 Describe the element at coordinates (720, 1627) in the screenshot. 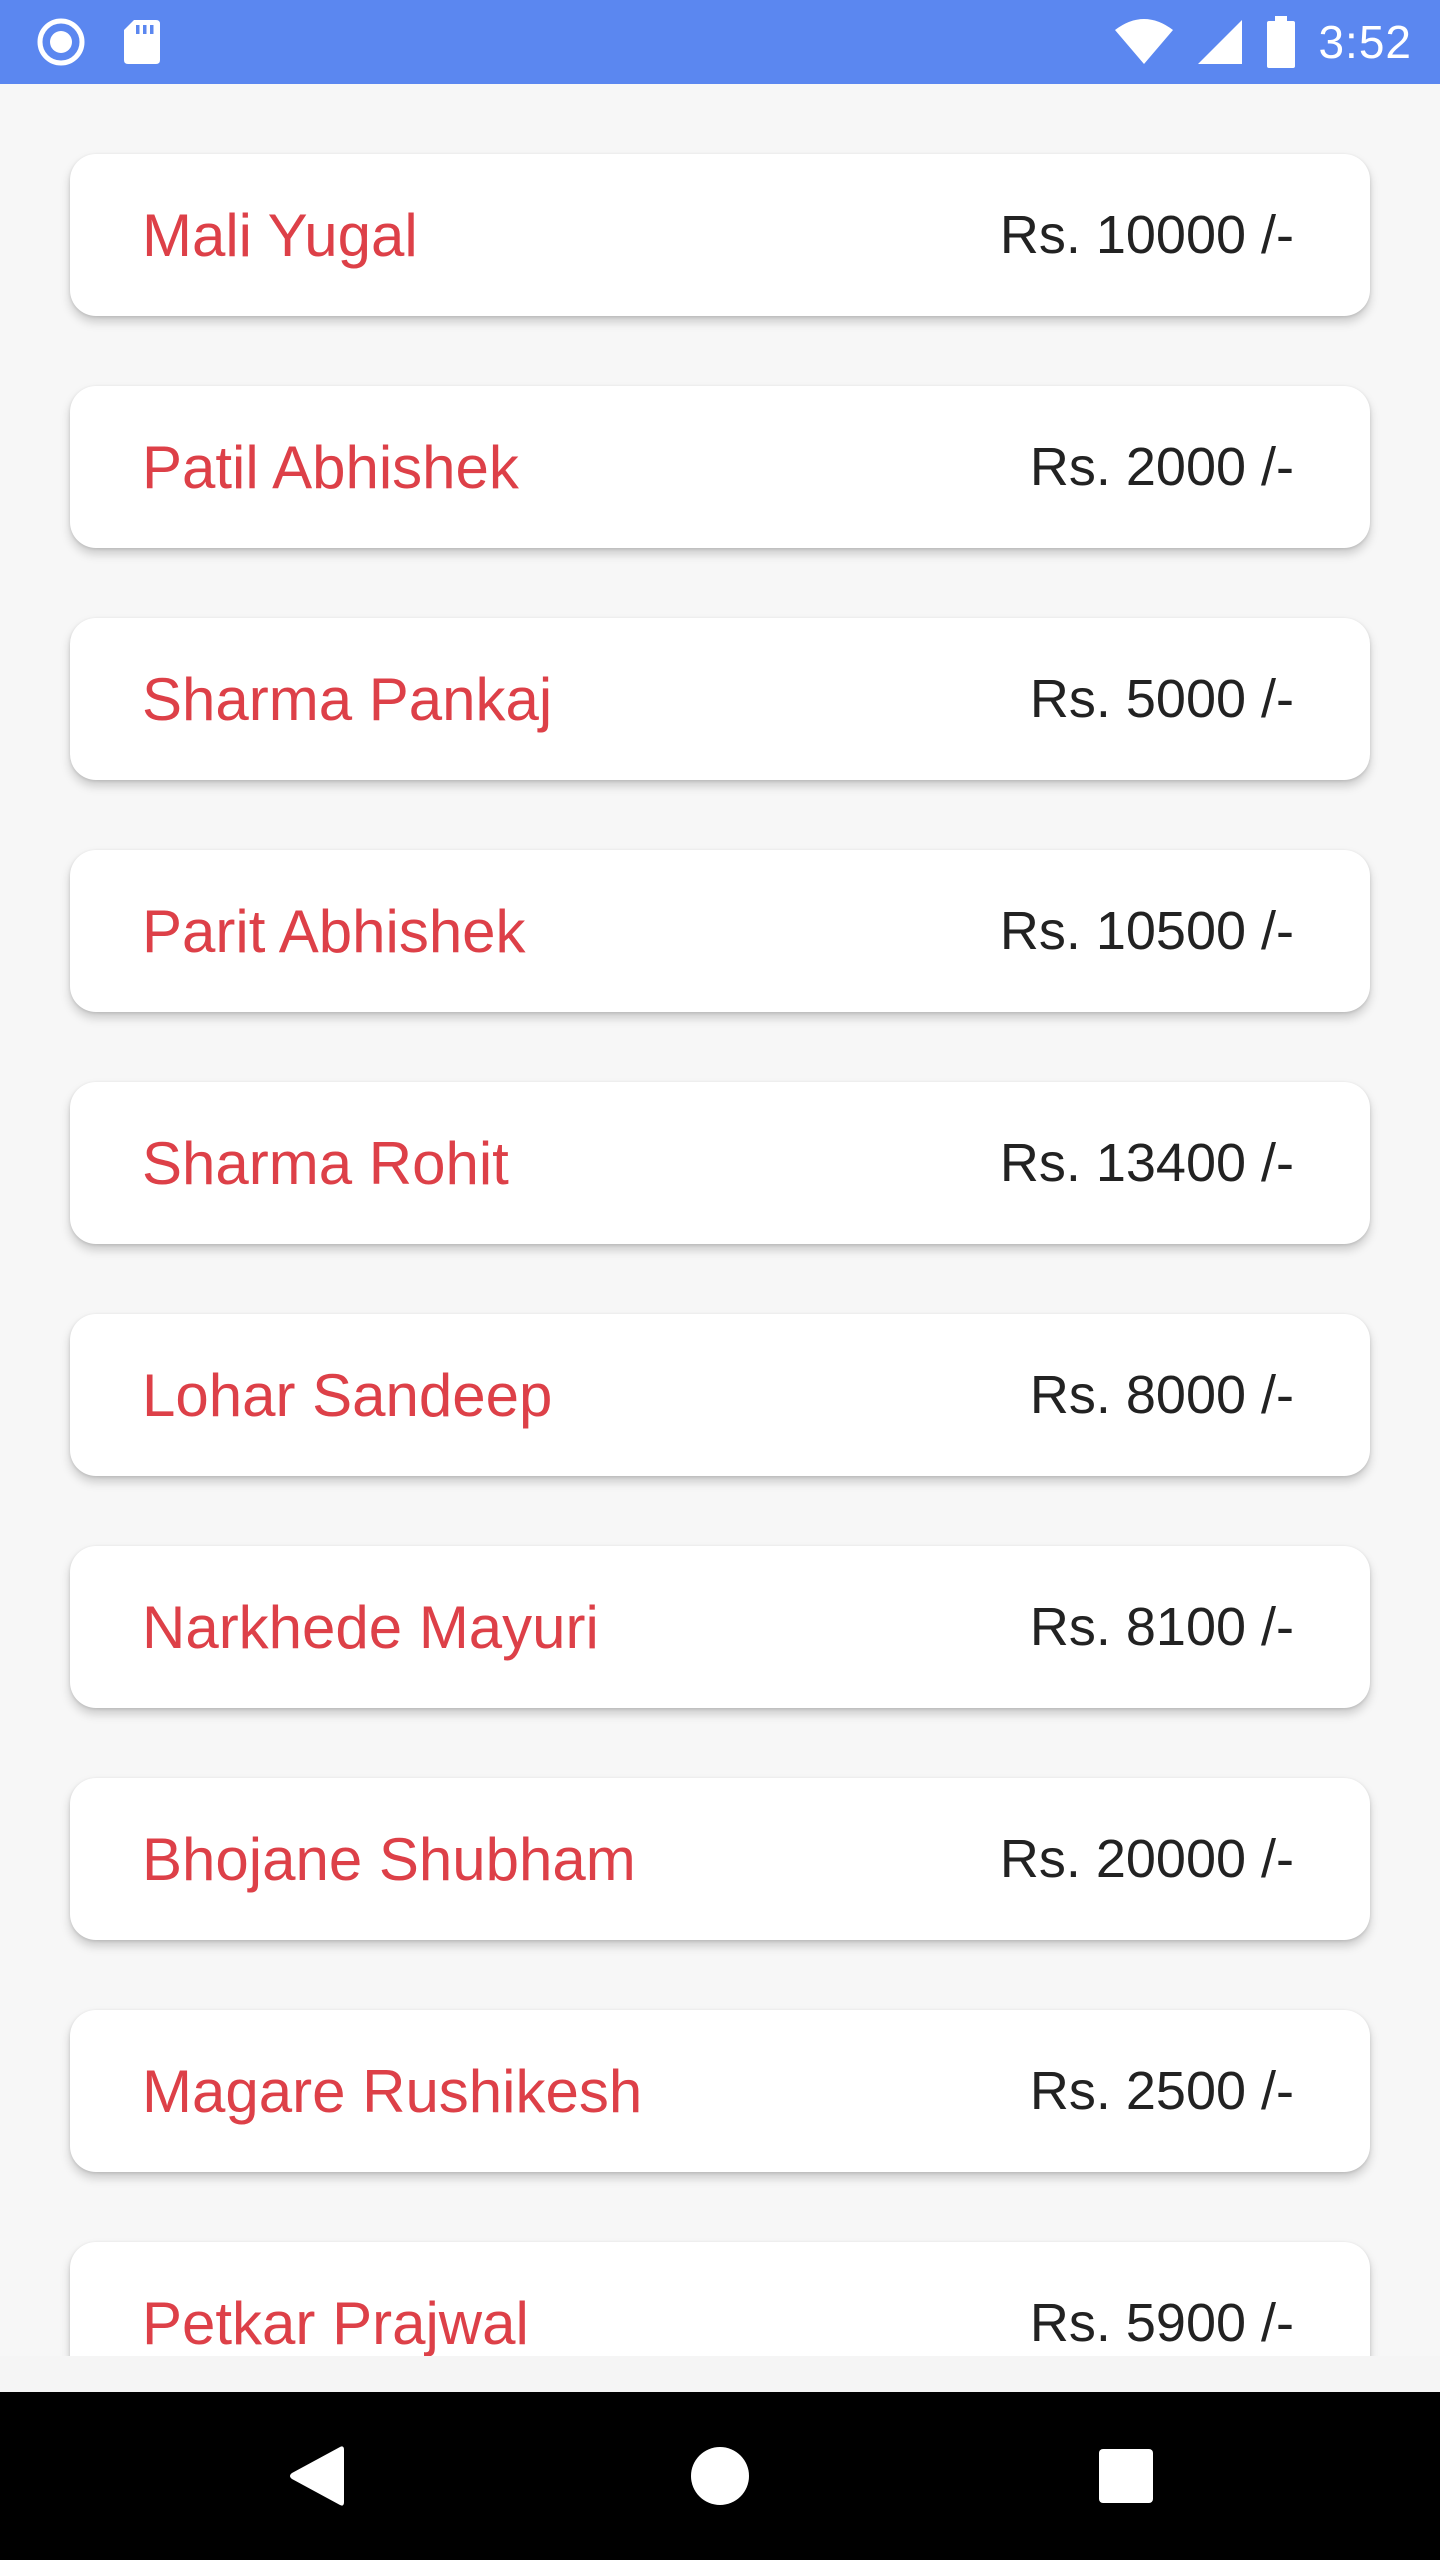

I see `list-item: Narkhede Mayuri Rs. 8100 /-` at that location.